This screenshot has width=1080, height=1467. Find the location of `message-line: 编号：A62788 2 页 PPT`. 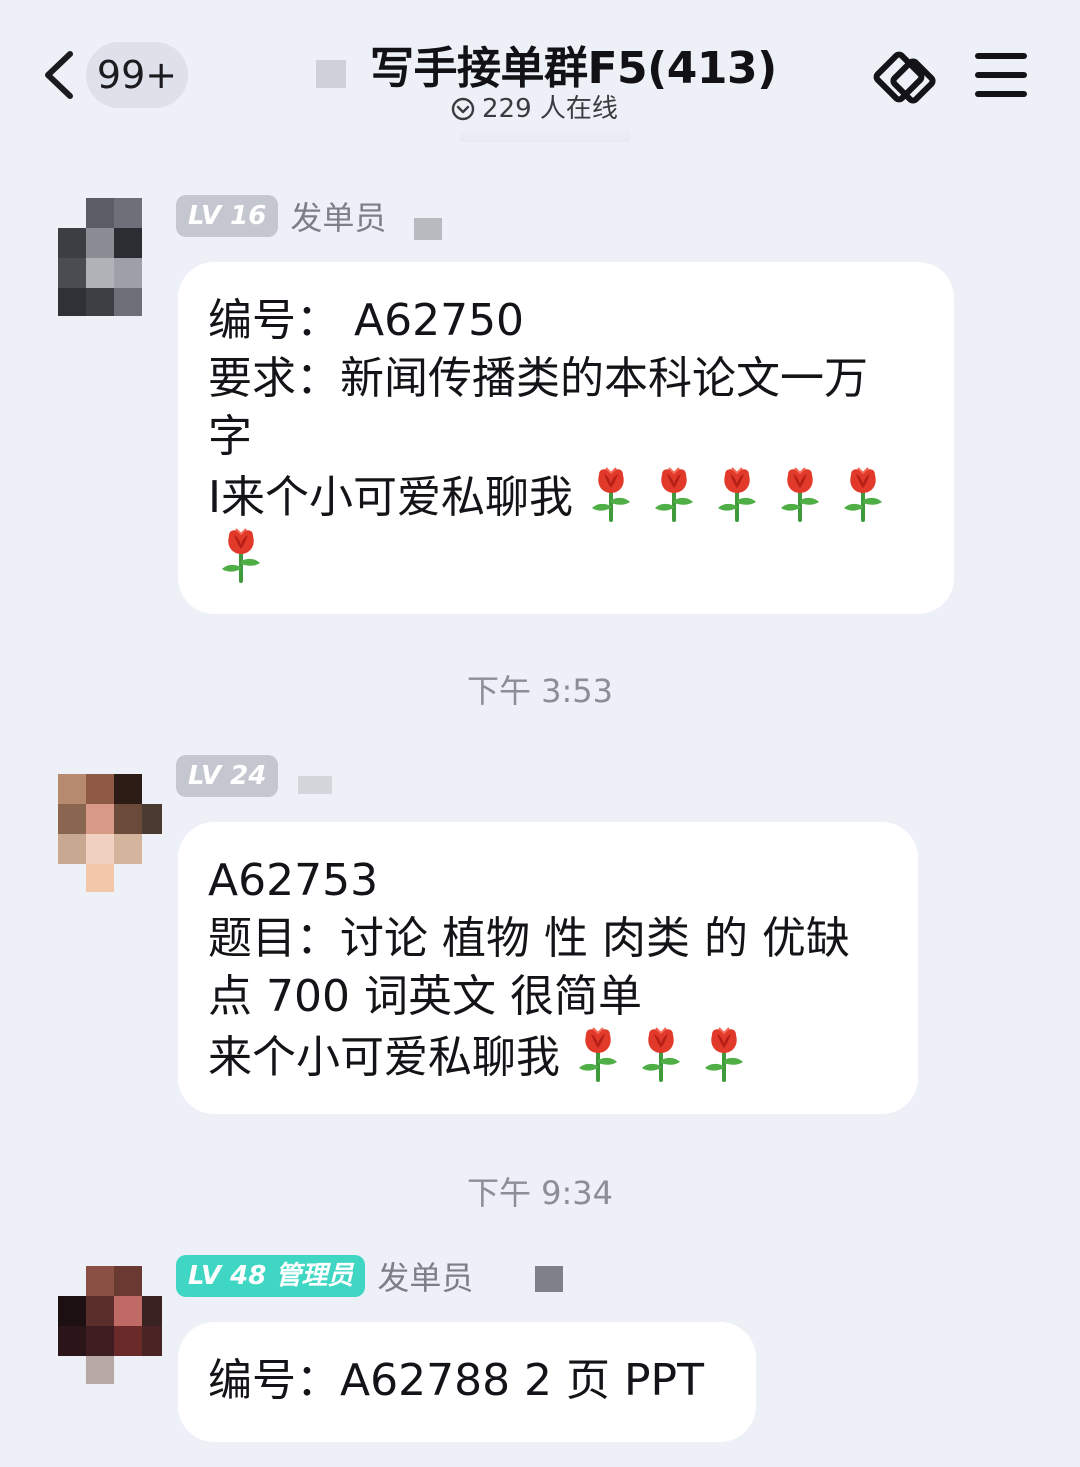

message-line: 编号：A62788 2 页 PPT is located at coordinates (456, 1380).